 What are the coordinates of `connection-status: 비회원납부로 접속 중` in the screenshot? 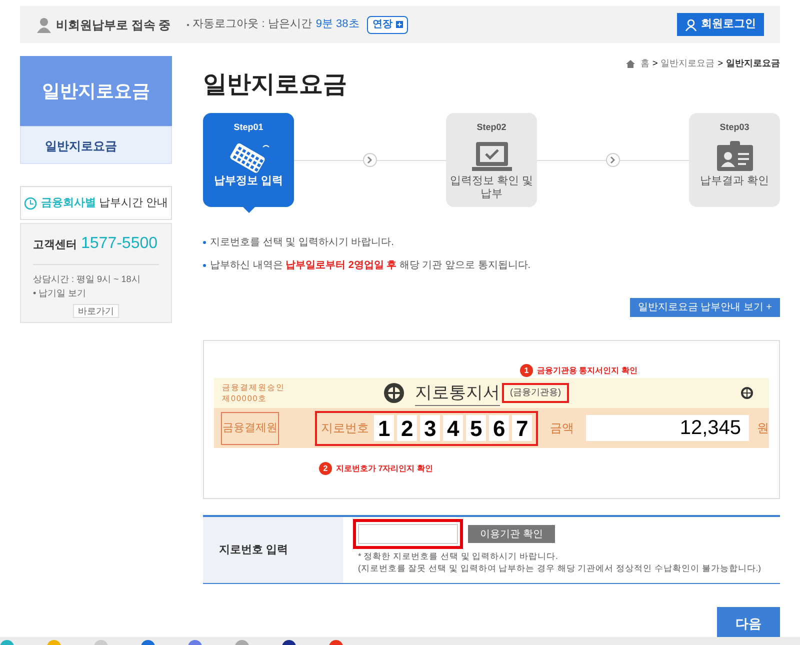 It's located at (113, 25).